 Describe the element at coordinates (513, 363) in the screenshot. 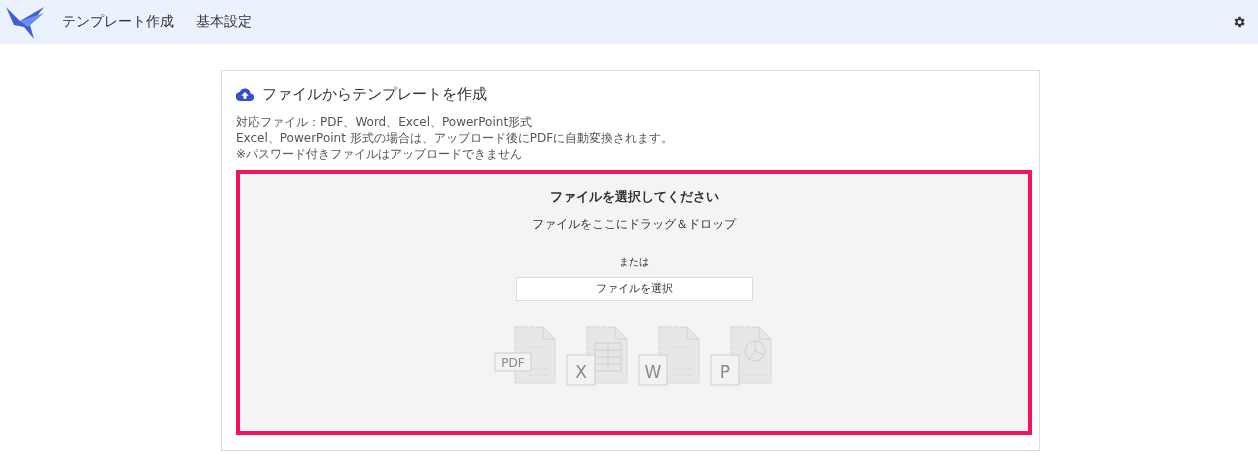

I see `file-type-label: PDF` at that location.